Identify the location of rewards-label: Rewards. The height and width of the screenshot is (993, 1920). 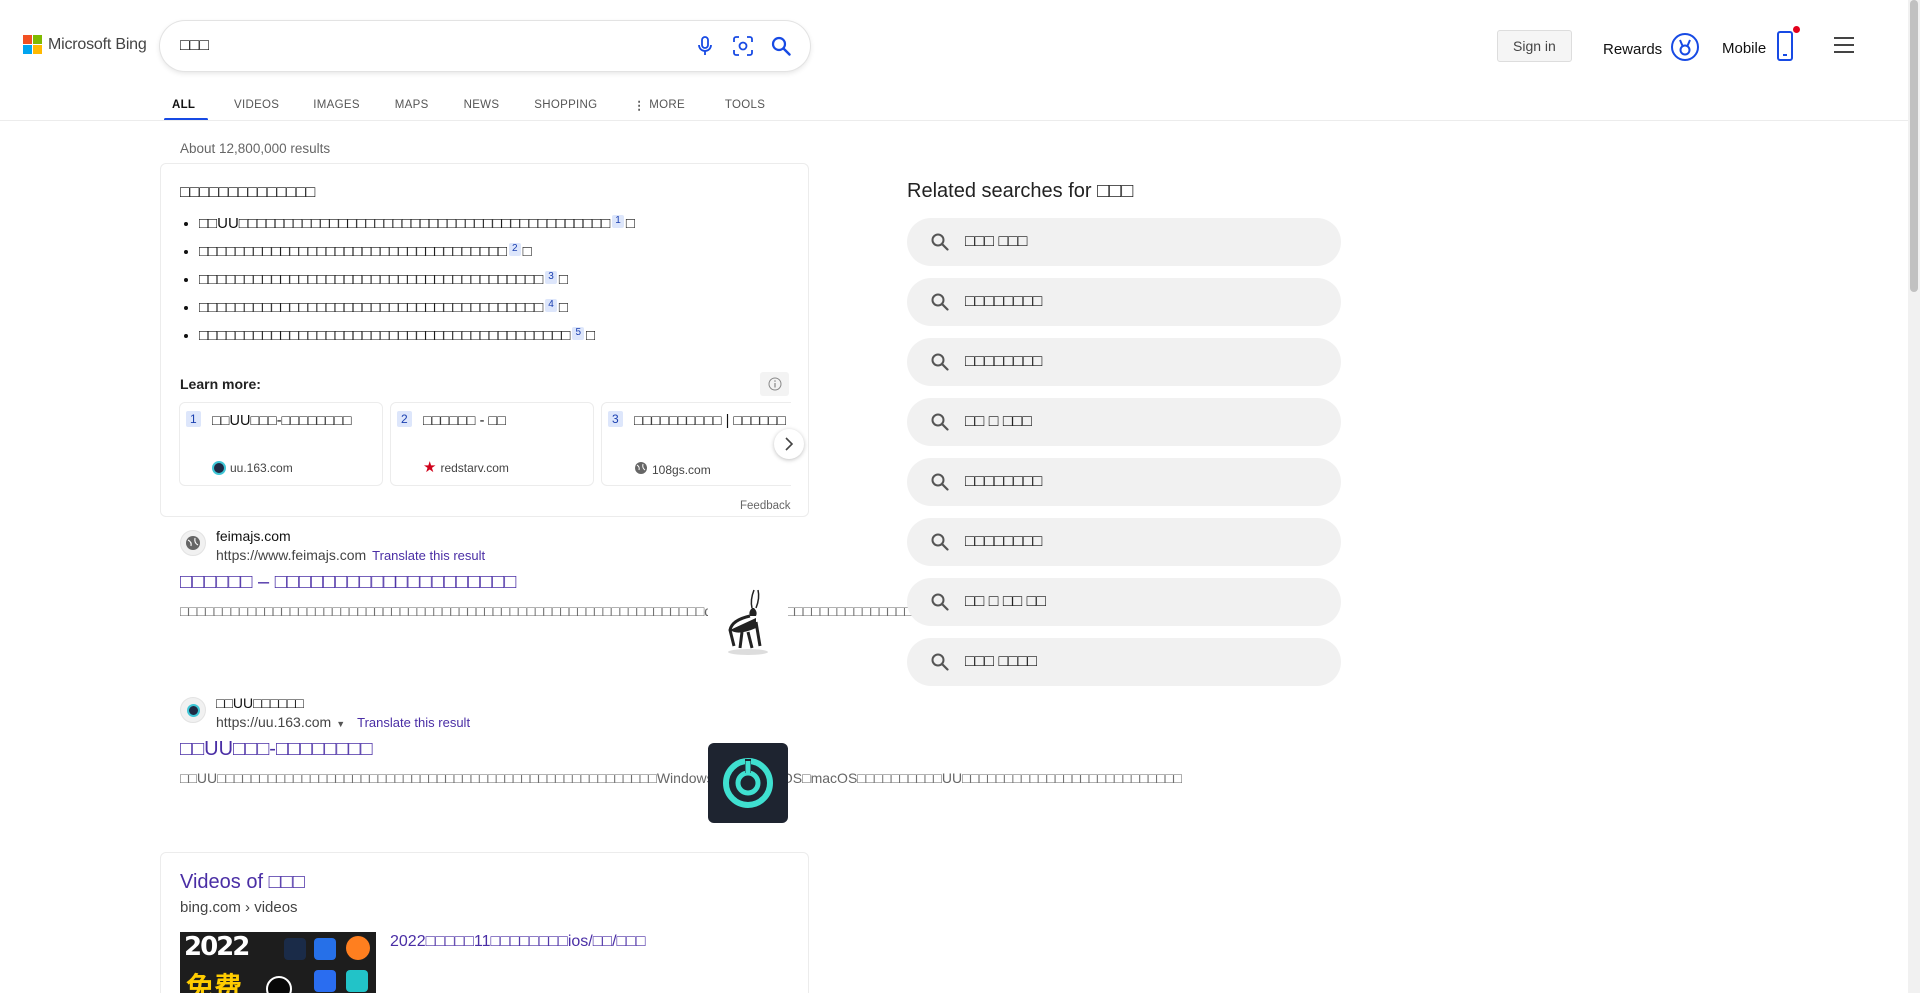
(1633, 49).